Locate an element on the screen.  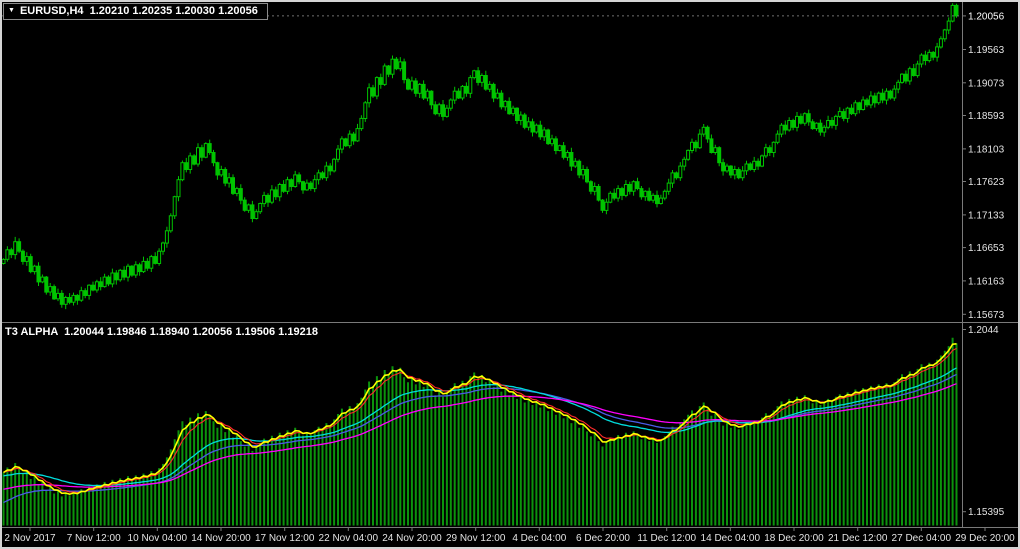
time-tick-label: 17 Nov 12:00 is located at coordinates (285, 538).